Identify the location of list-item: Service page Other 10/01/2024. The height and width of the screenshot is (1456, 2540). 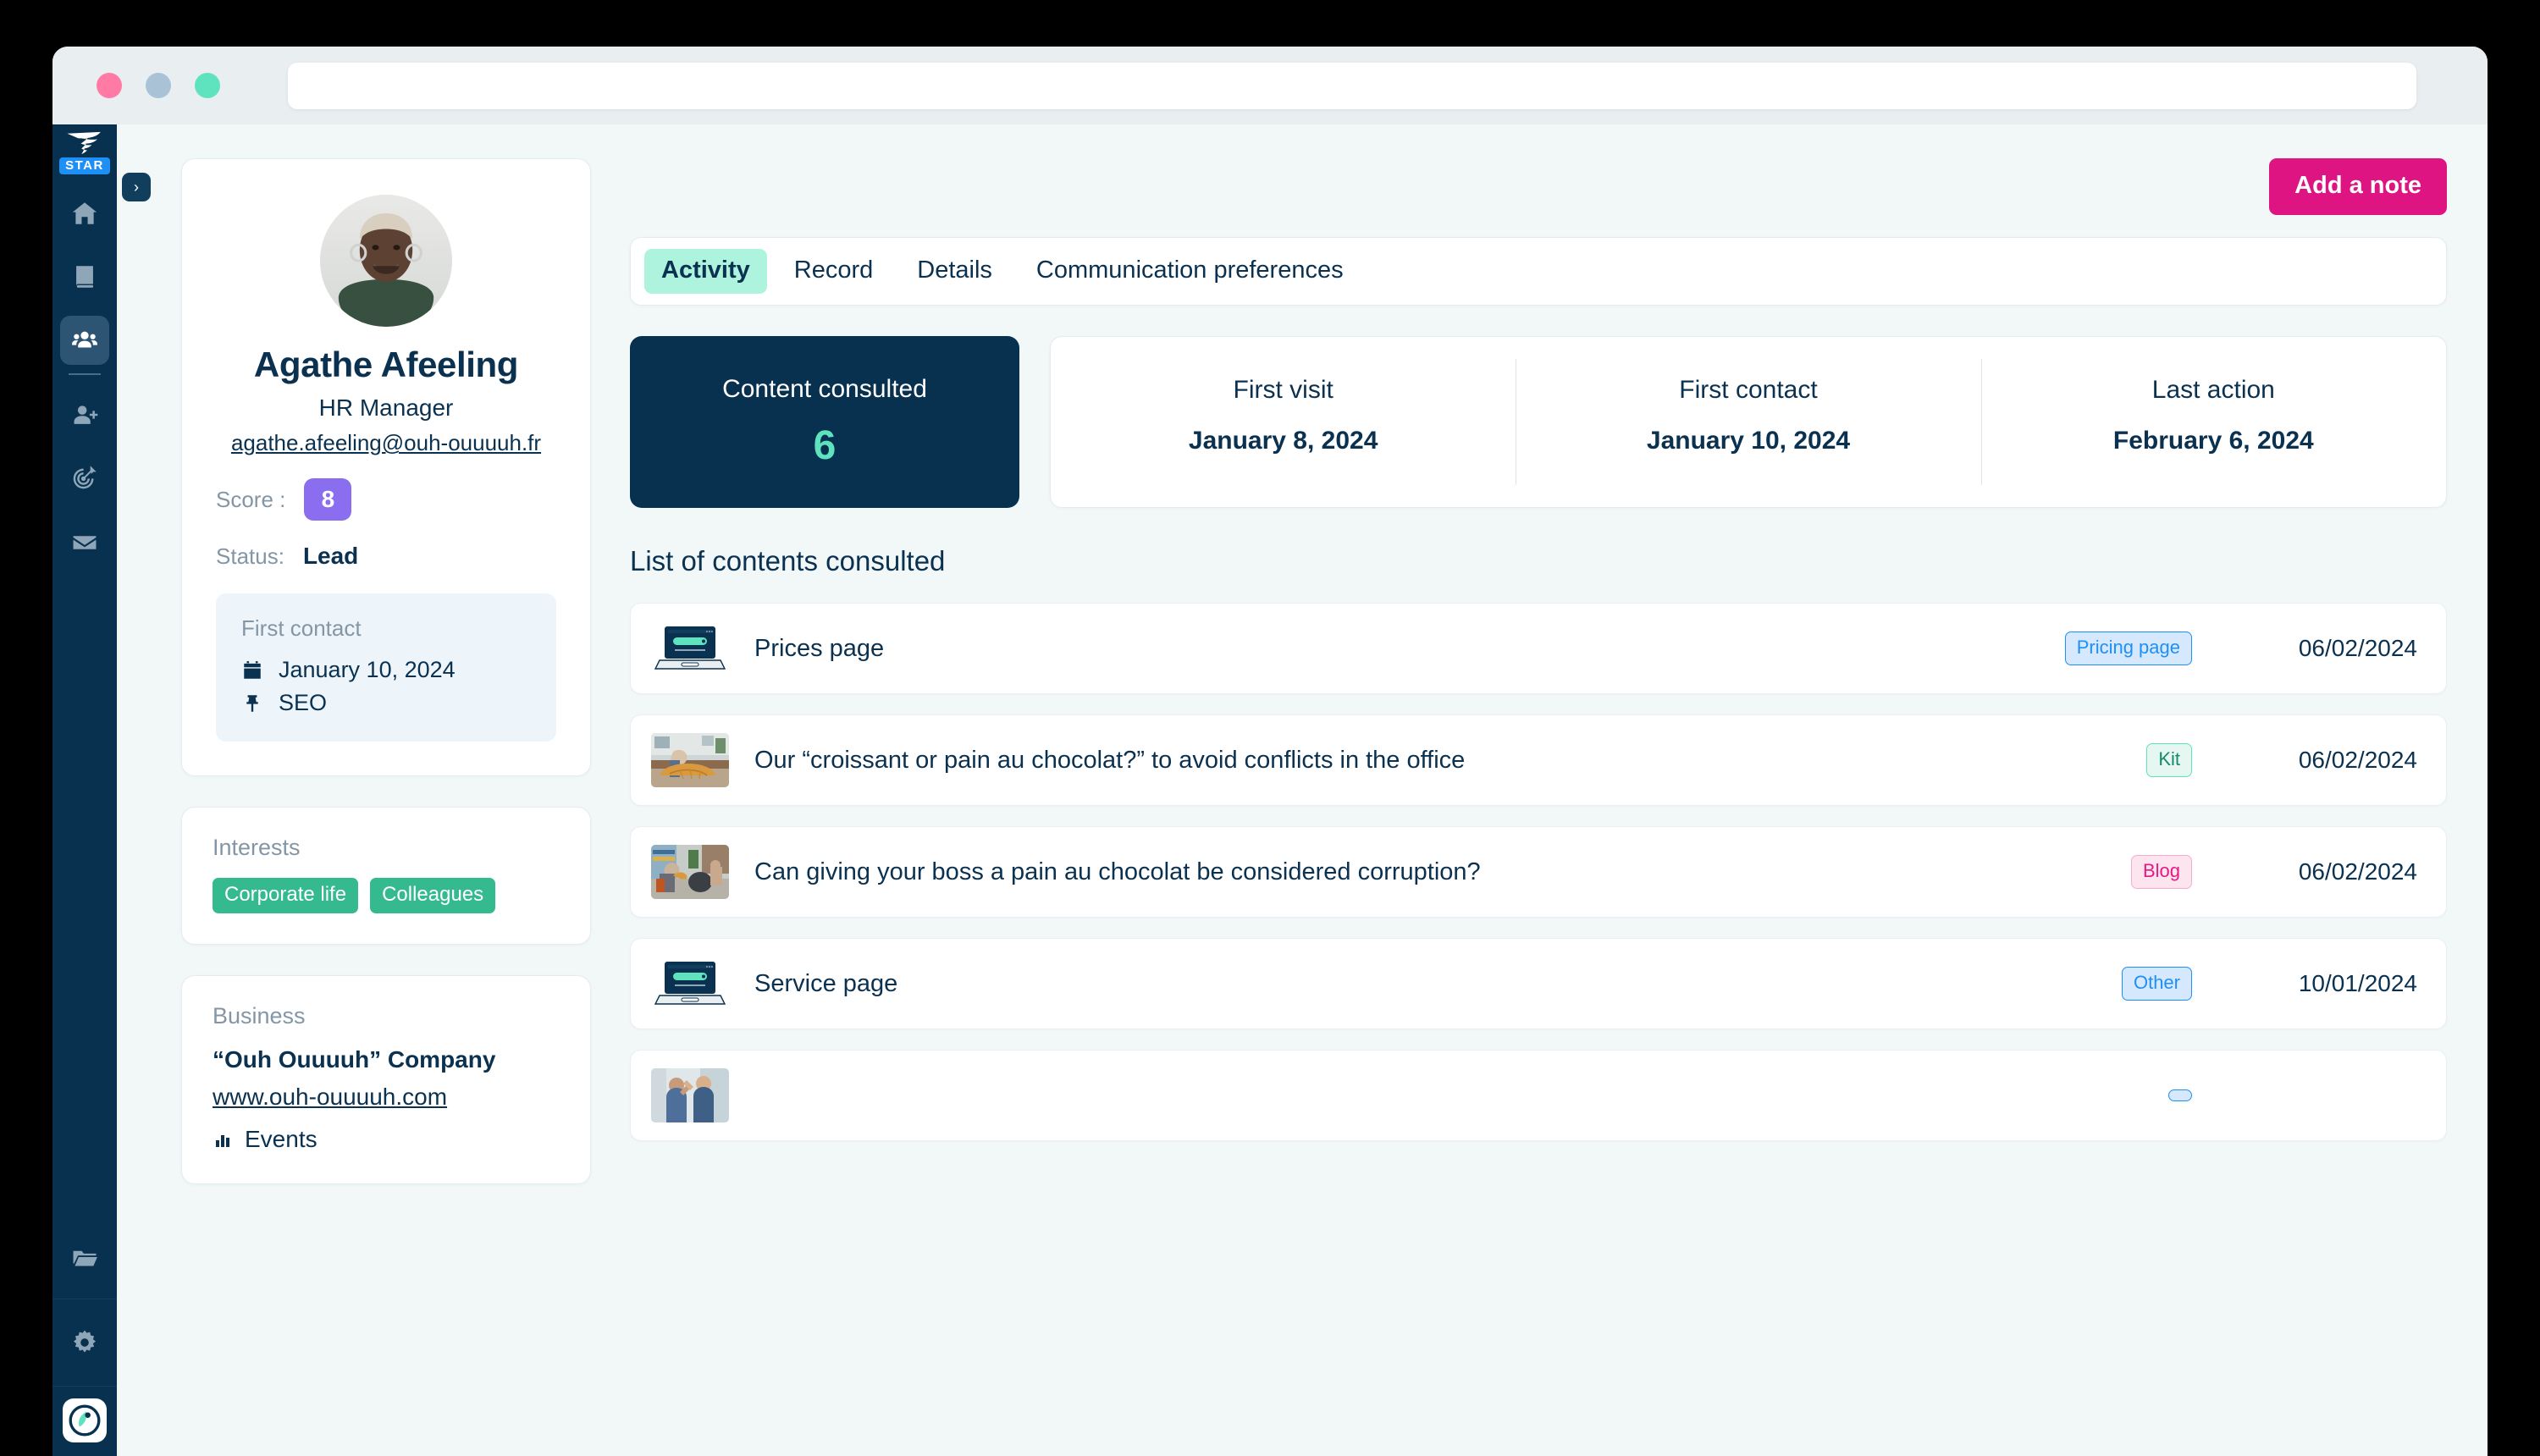
(1538, 983).